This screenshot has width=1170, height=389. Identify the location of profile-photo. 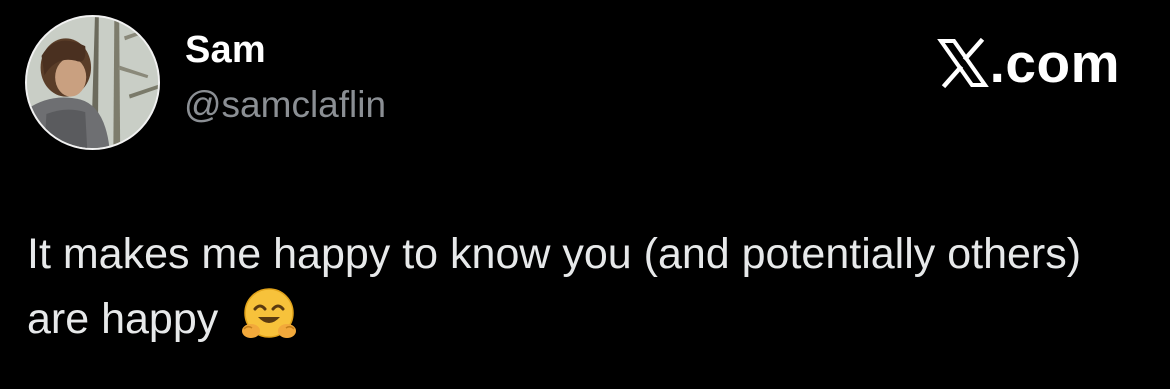
(92, 82).